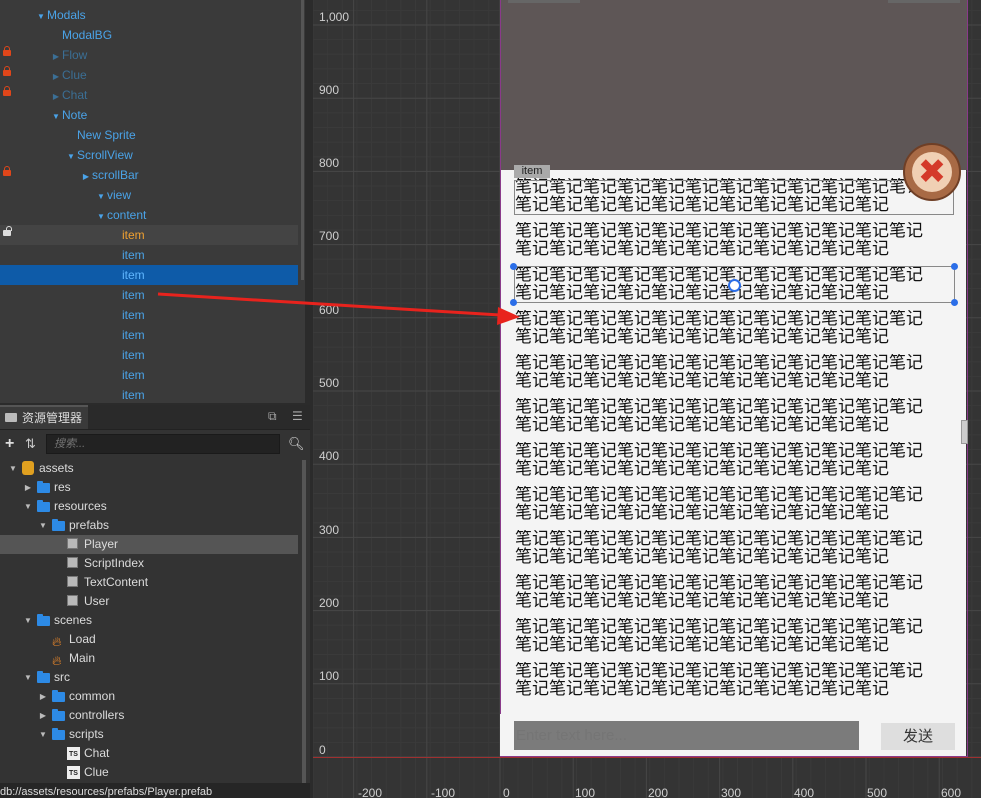  What do you see at coordinates (149, 135) in the screenshot?
I see `hierarchy-node-new-sprite: New Sprite` at bounding box center [149, 135].